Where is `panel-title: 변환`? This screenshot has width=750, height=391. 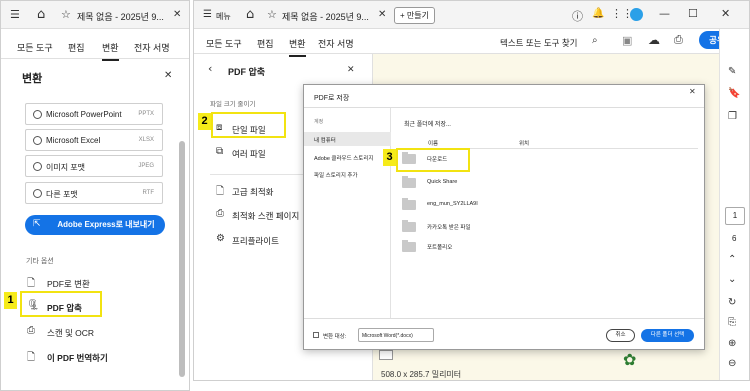 panel-title: 변환 is located at coordinates (32, 79).